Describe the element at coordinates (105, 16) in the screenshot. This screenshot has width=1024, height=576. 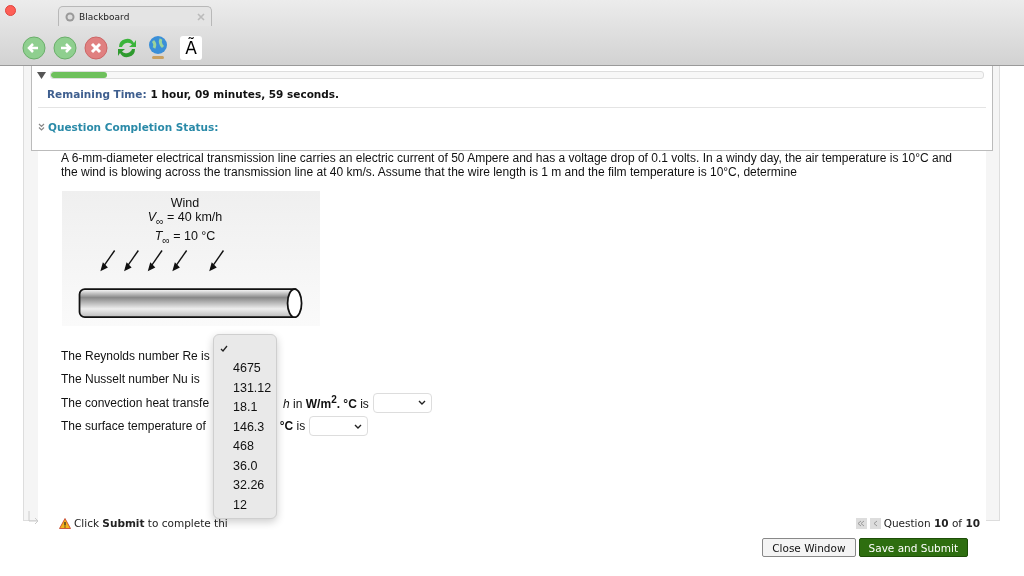
I see `tab-title: Blackboard` at that location.